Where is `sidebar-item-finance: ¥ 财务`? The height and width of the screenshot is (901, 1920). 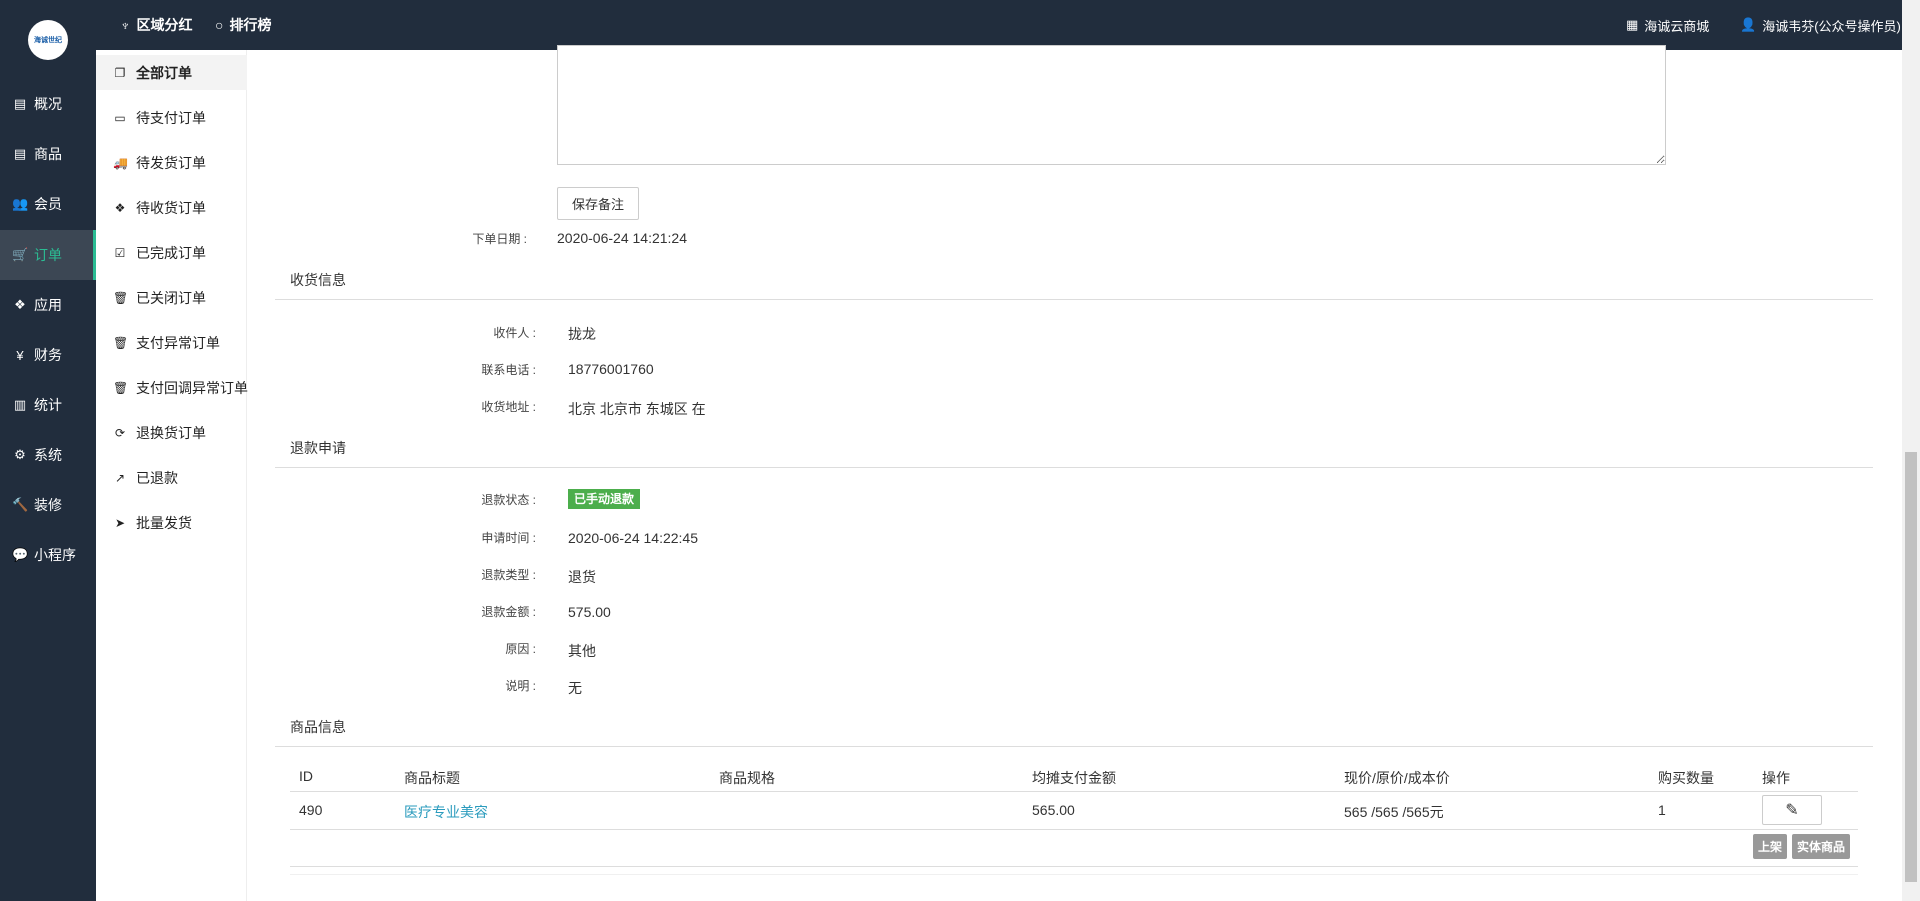
sidebar-item-finance: ¥ 财务 is located at coordinates (48, 355).